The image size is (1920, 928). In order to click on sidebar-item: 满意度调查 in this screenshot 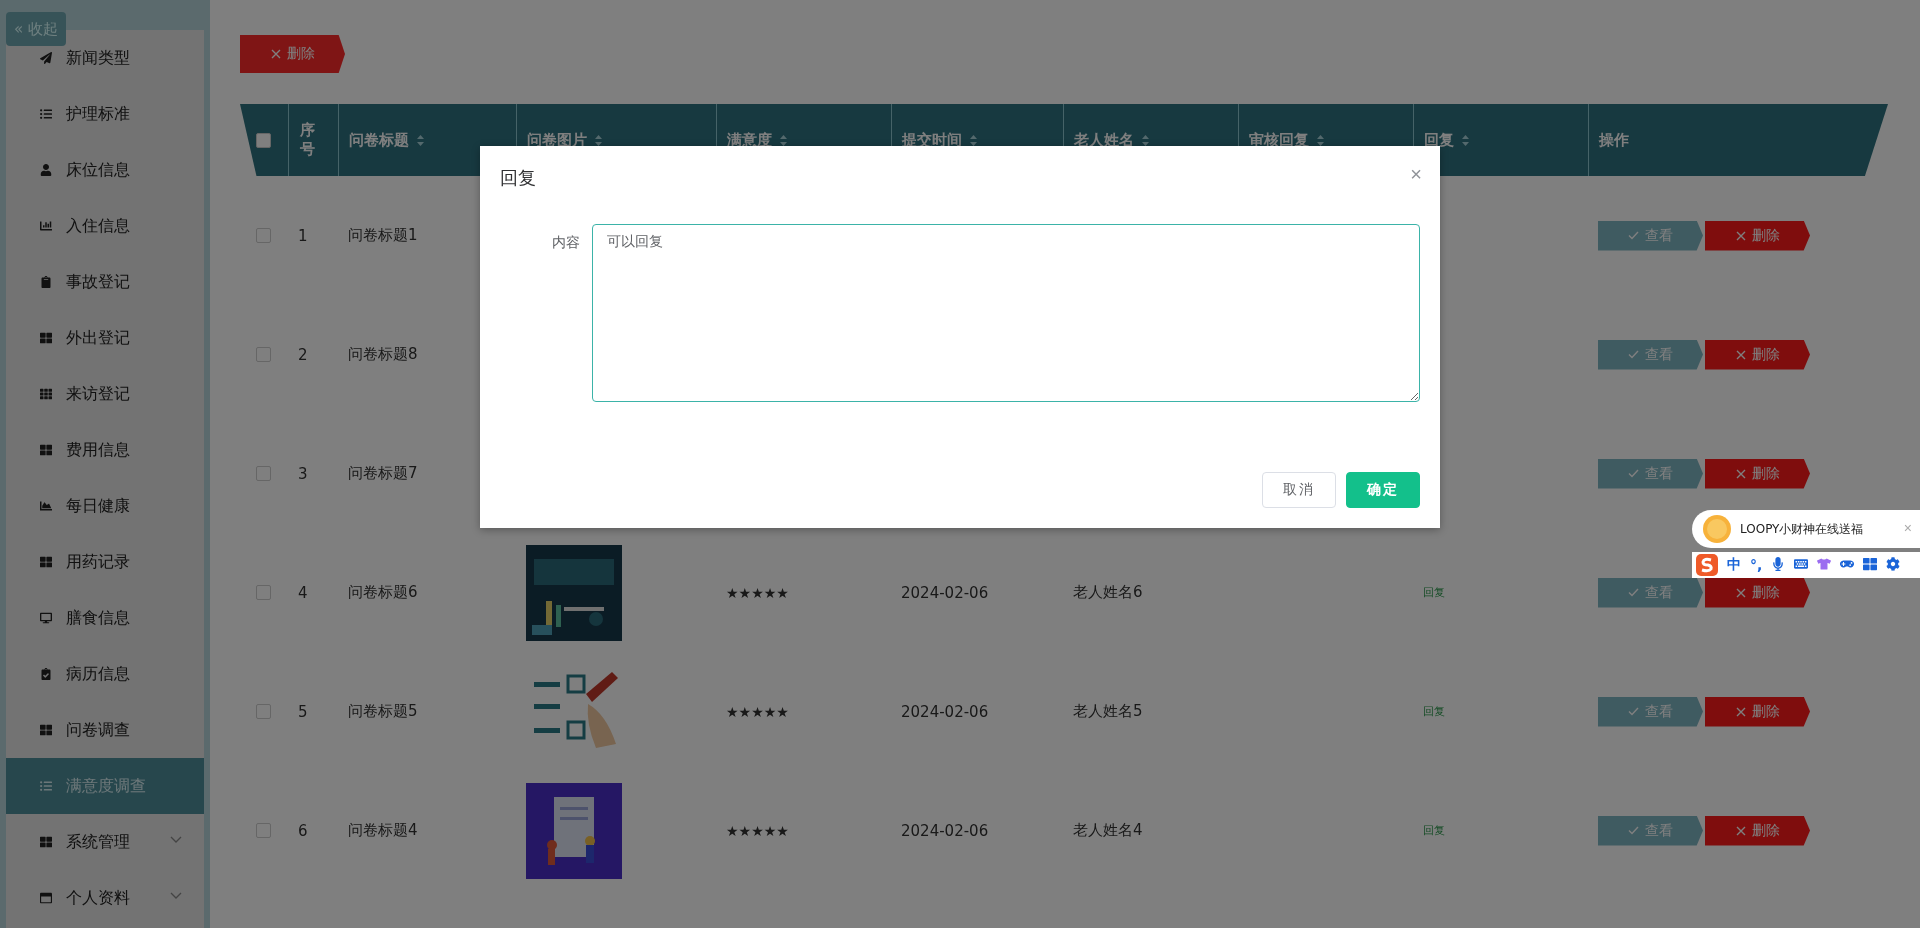, I will do `click(105, 786)`.